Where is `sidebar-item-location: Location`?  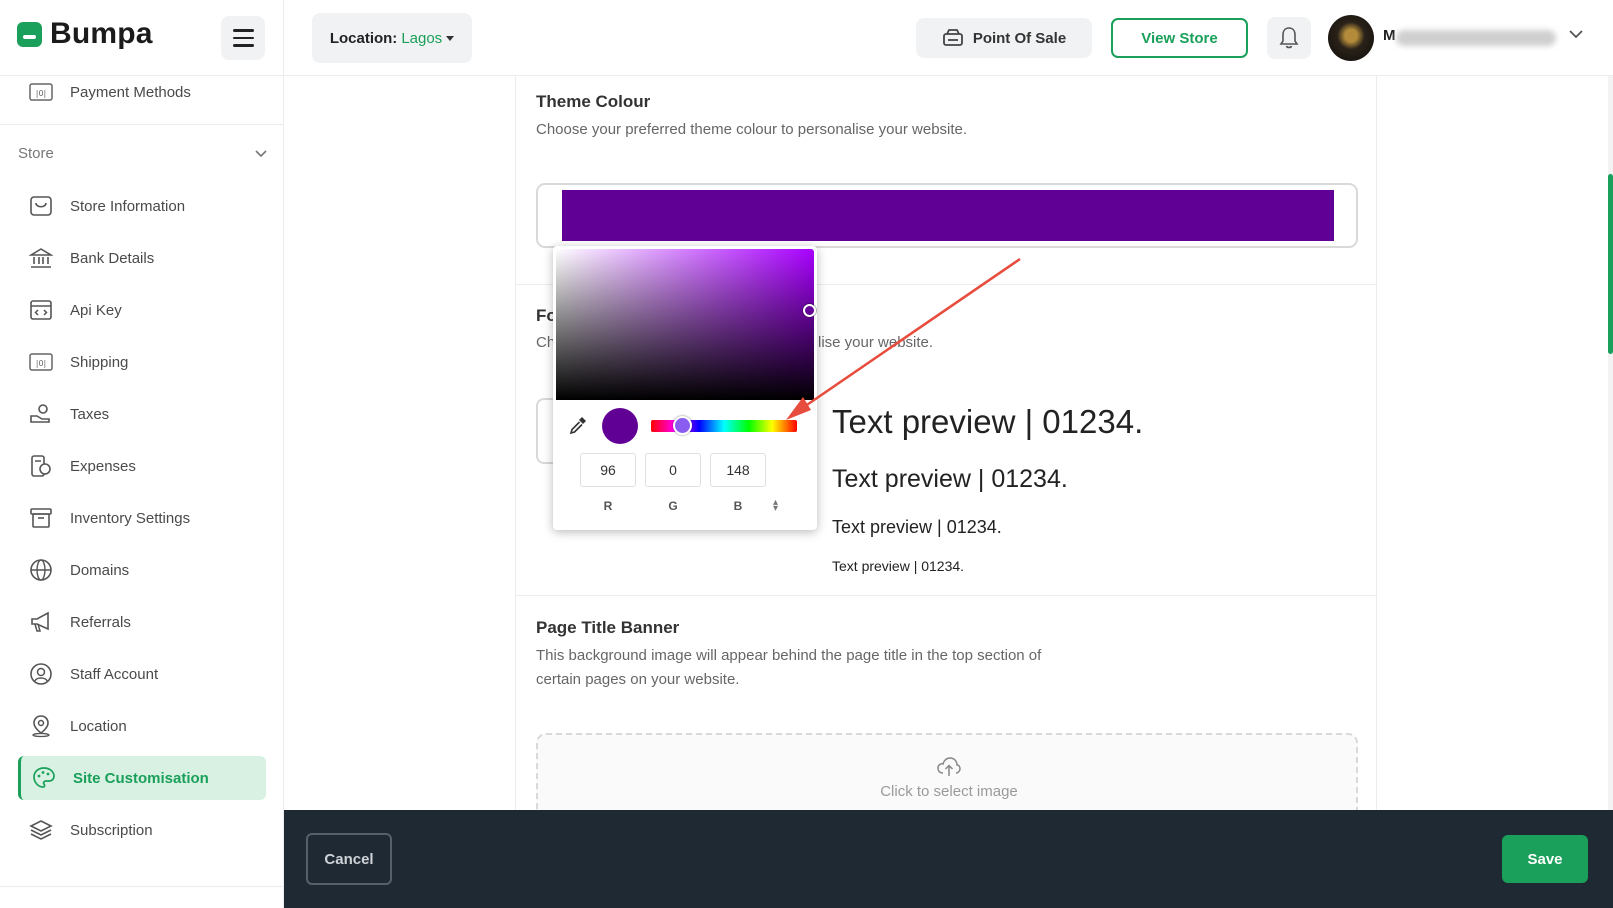 sidebar-item-location: Location is located at coordinates (142, 726).